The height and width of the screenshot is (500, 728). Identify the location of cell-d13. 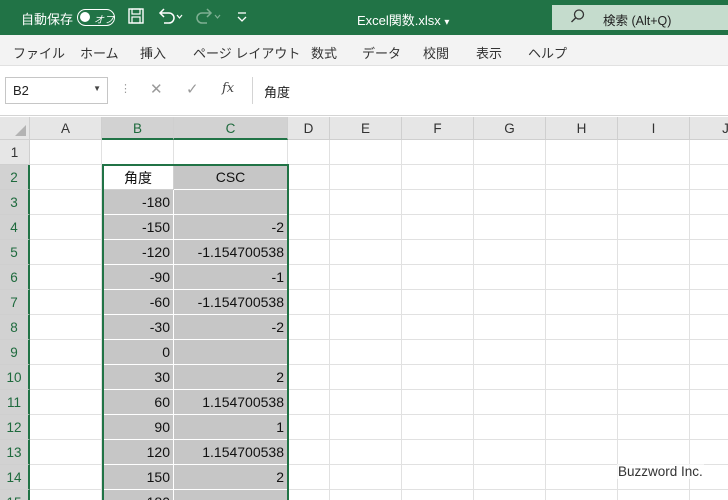
(309, 452).